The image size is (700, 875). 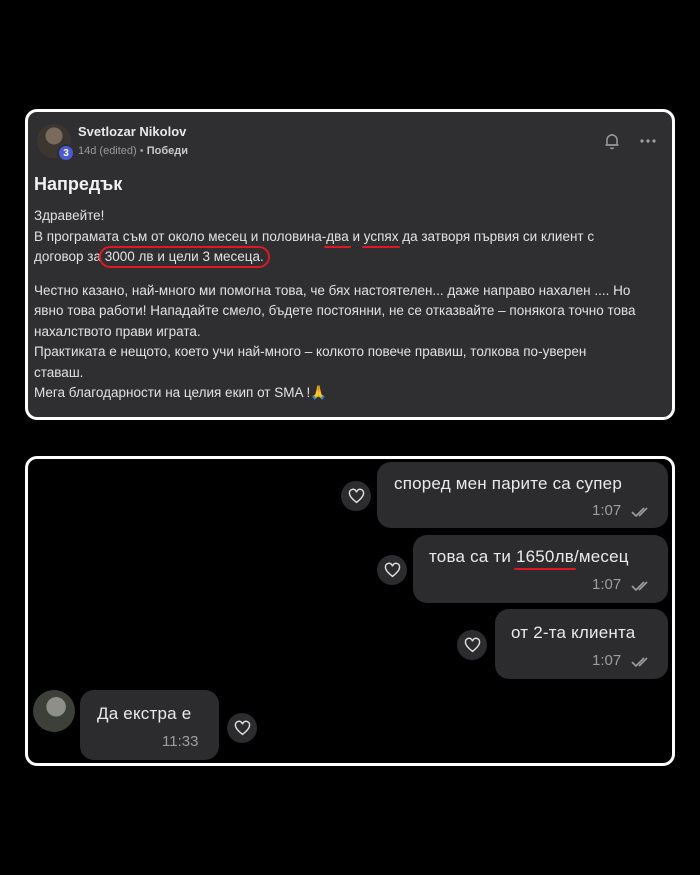 I want to click on text-segment: /месец, so click(x=601, y=556).